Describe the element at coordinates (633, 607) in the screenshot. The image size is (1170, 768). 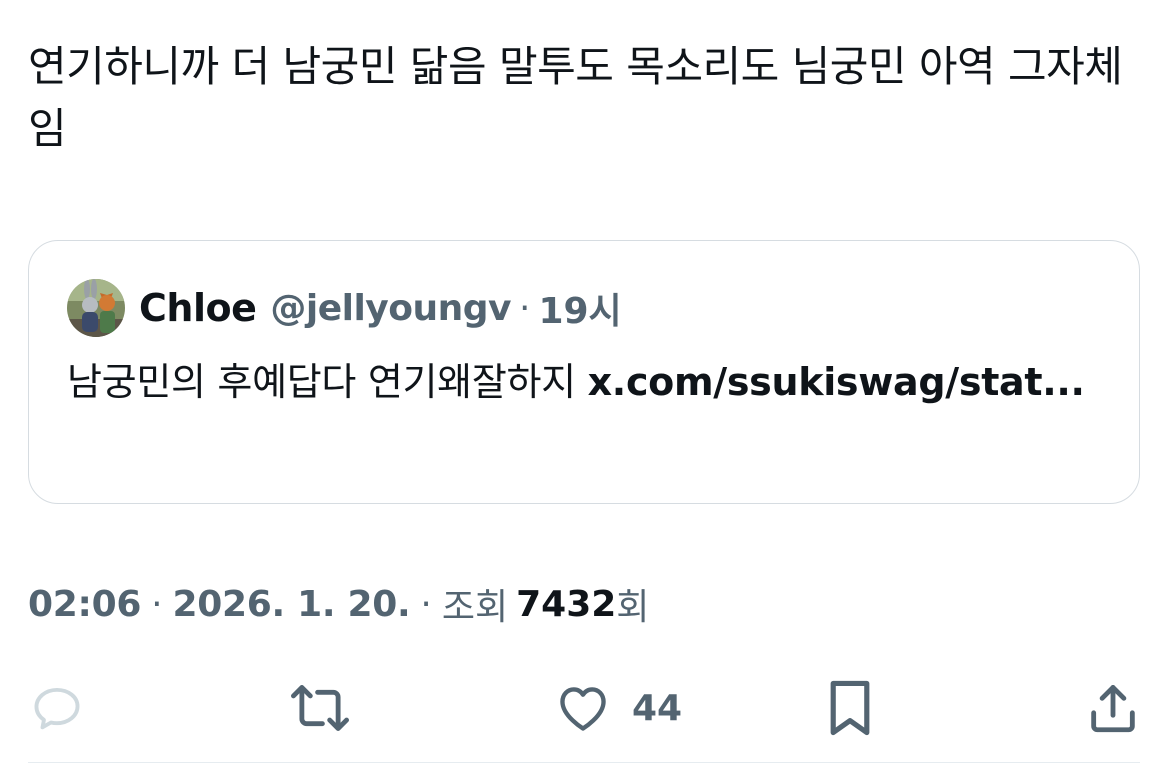
I see `views-unit: 회` at that location.